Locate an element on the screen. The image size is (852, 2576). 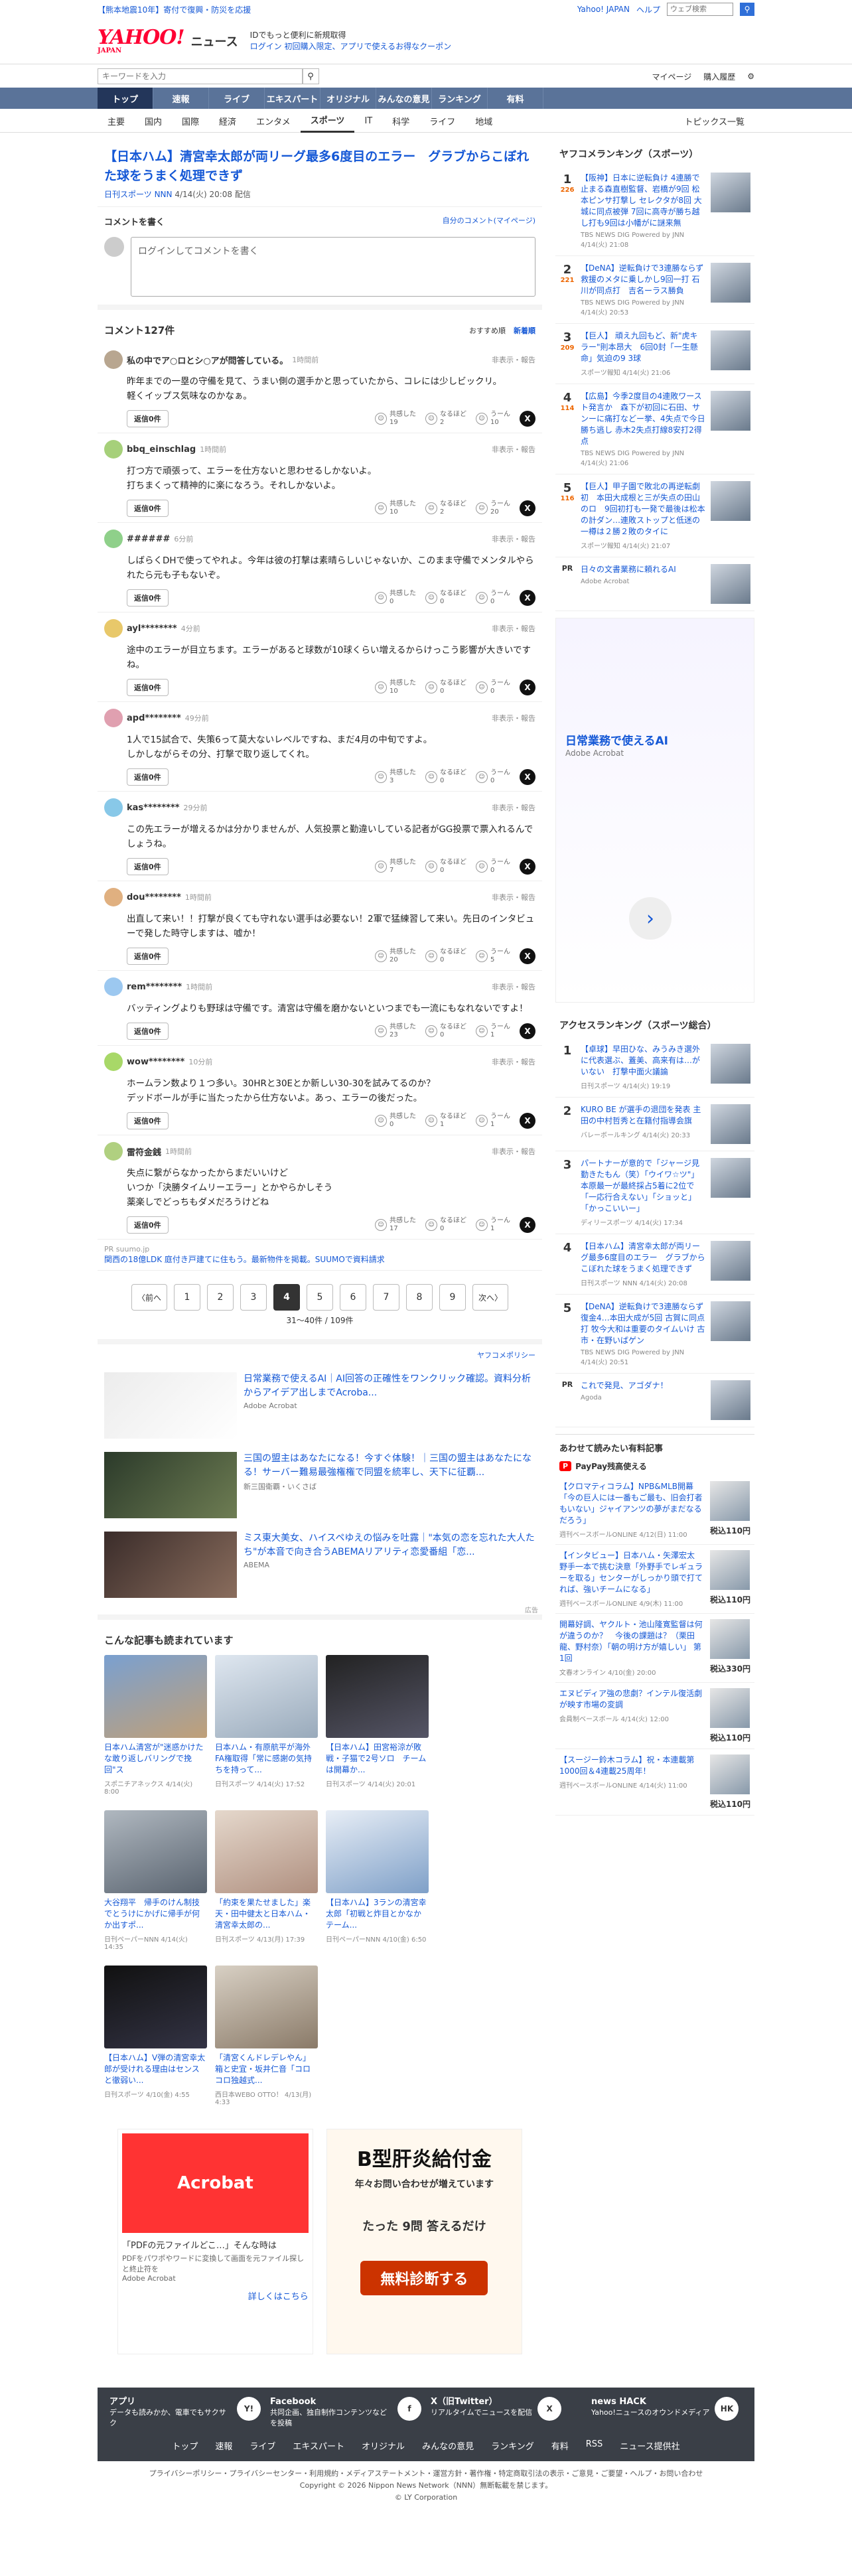
page-2: 2 is located at coordinates (220, 1298).